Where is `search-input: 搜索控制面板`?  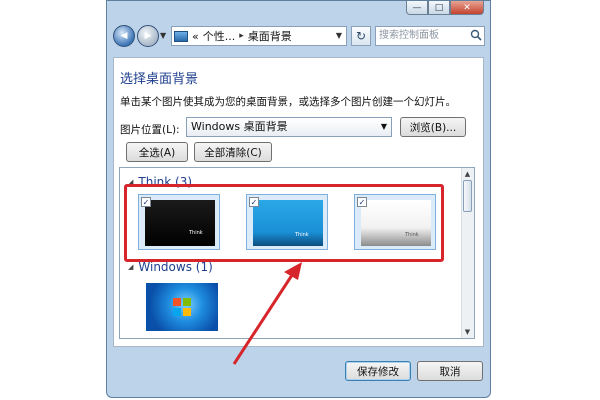
search-input: 搜索控制面板 is located at coordinates (430, 36).